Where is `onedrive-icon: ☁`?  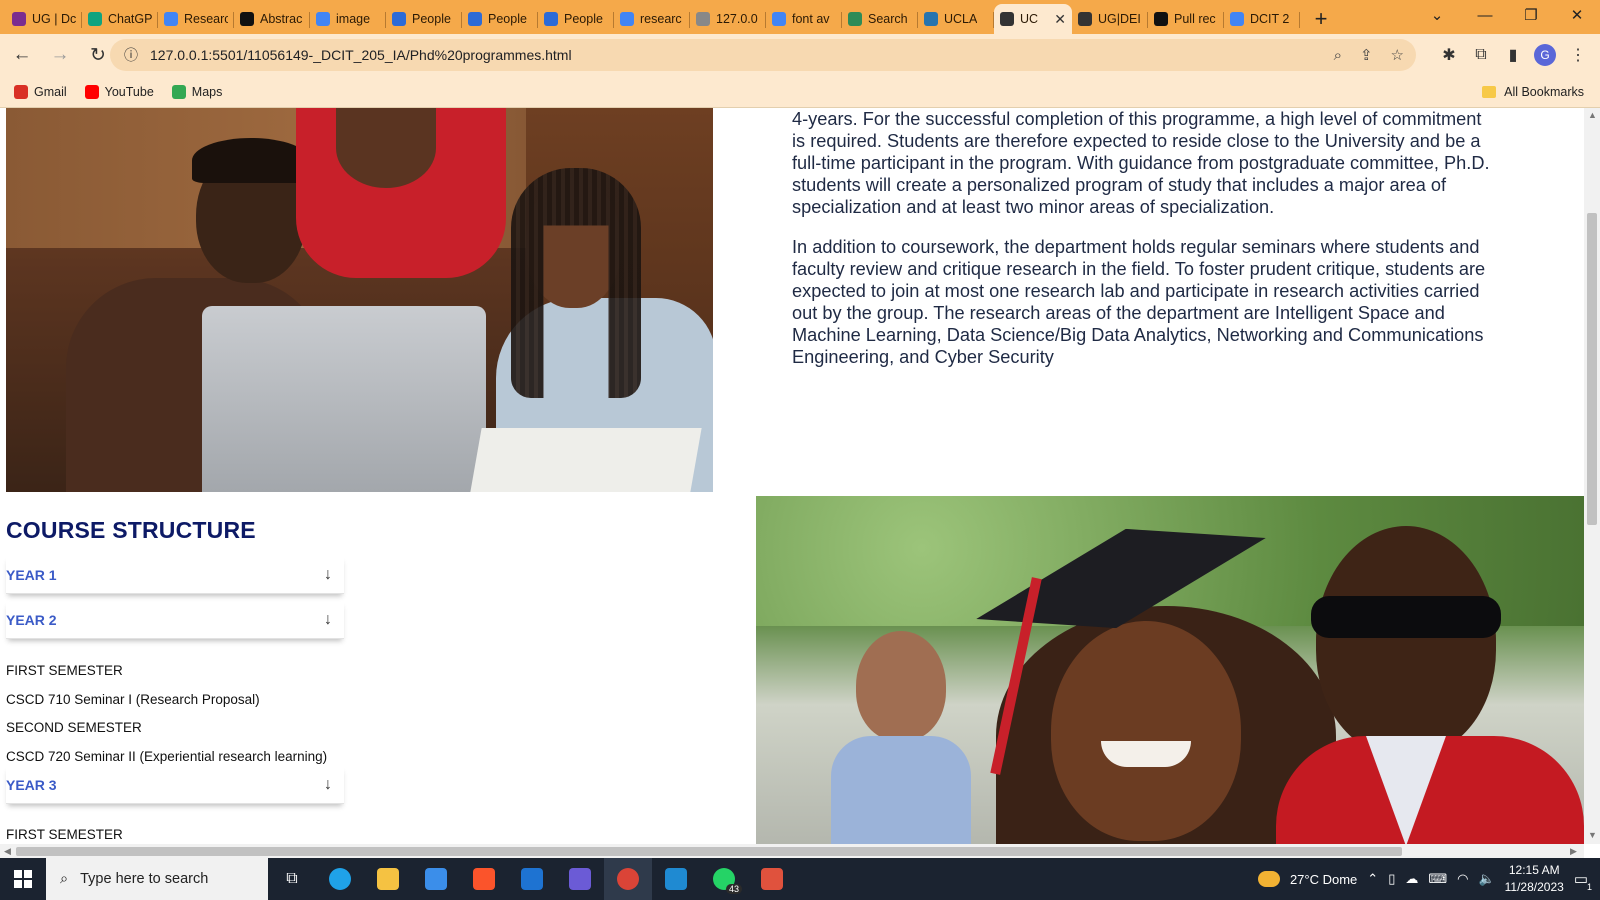 onedrive-icon: ☁ is located at coordinates (1411, 879).